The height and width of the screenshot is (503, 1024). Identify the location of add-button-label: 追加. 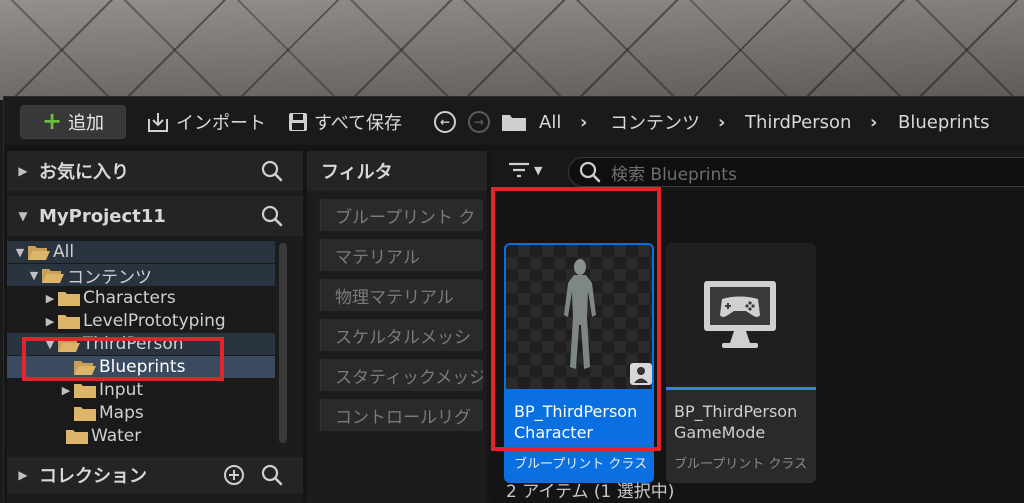
(86, 123).